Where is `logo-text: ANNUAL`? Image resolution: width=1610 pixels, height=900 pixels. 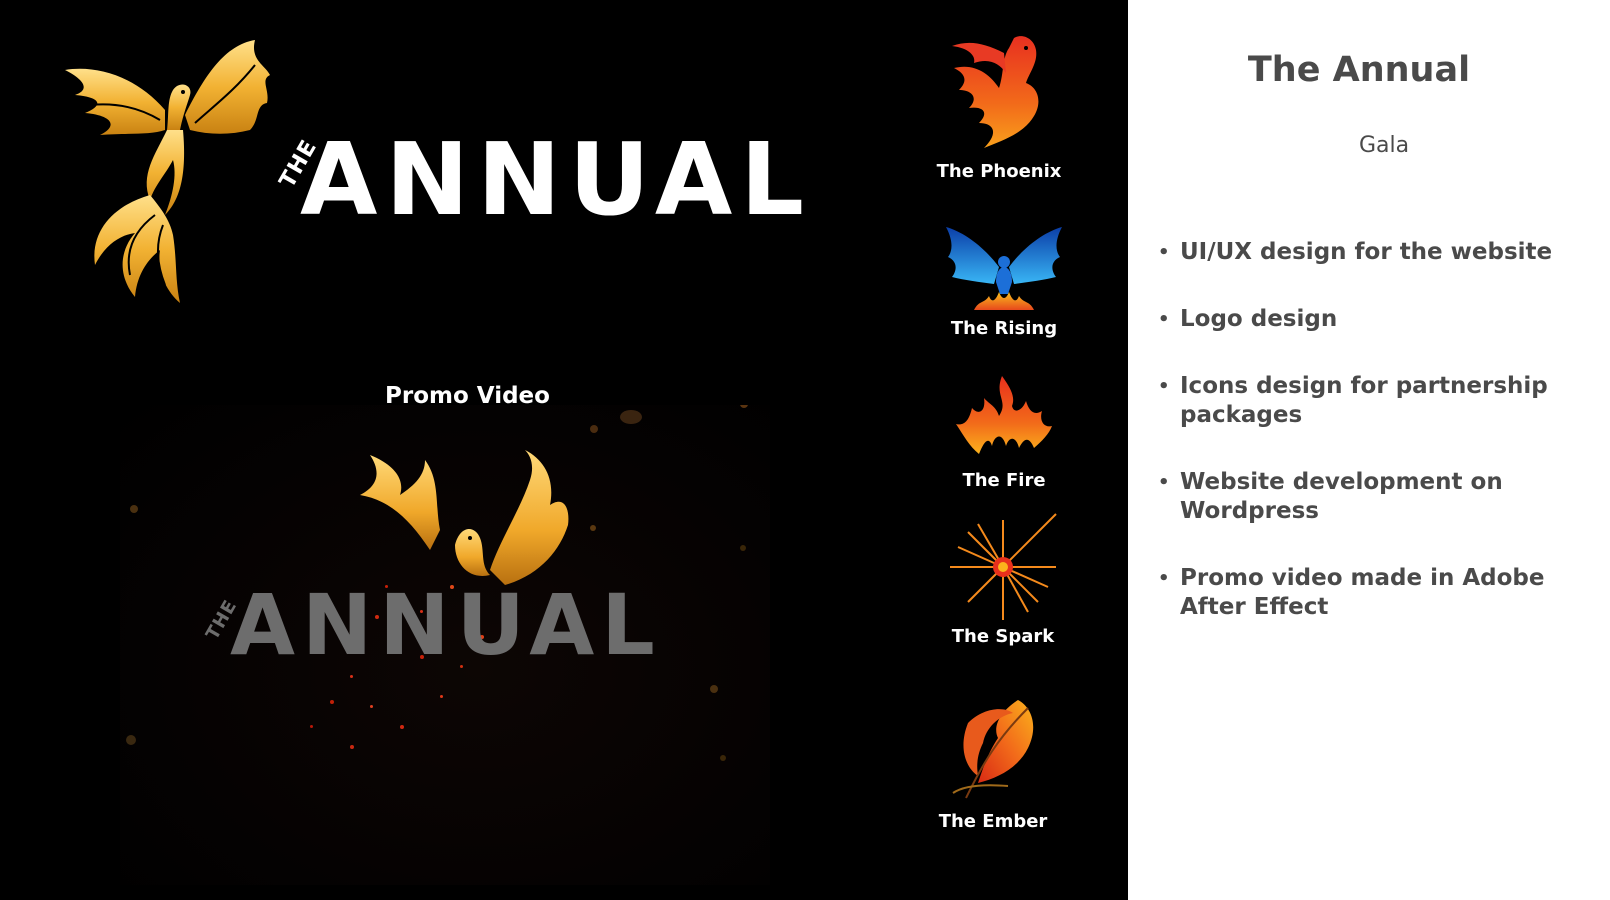 logo-text: ANNUAL is located at coordinates (556, 179).